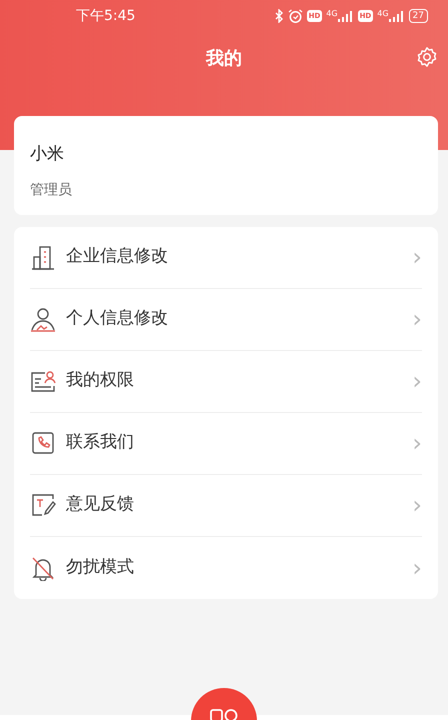  I want to click on menu-item: 联系我们 ›, so click(226, 443).